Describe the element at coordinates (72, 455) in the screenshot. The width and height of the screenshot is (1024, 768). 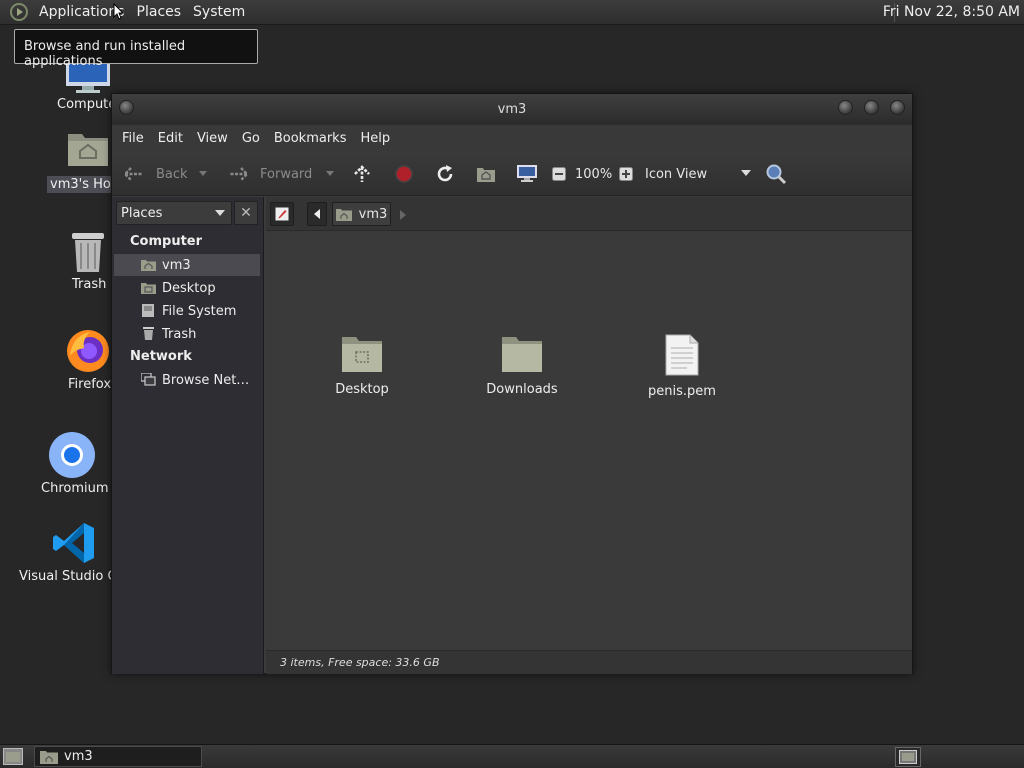
I see `chromium-icon` at that location.